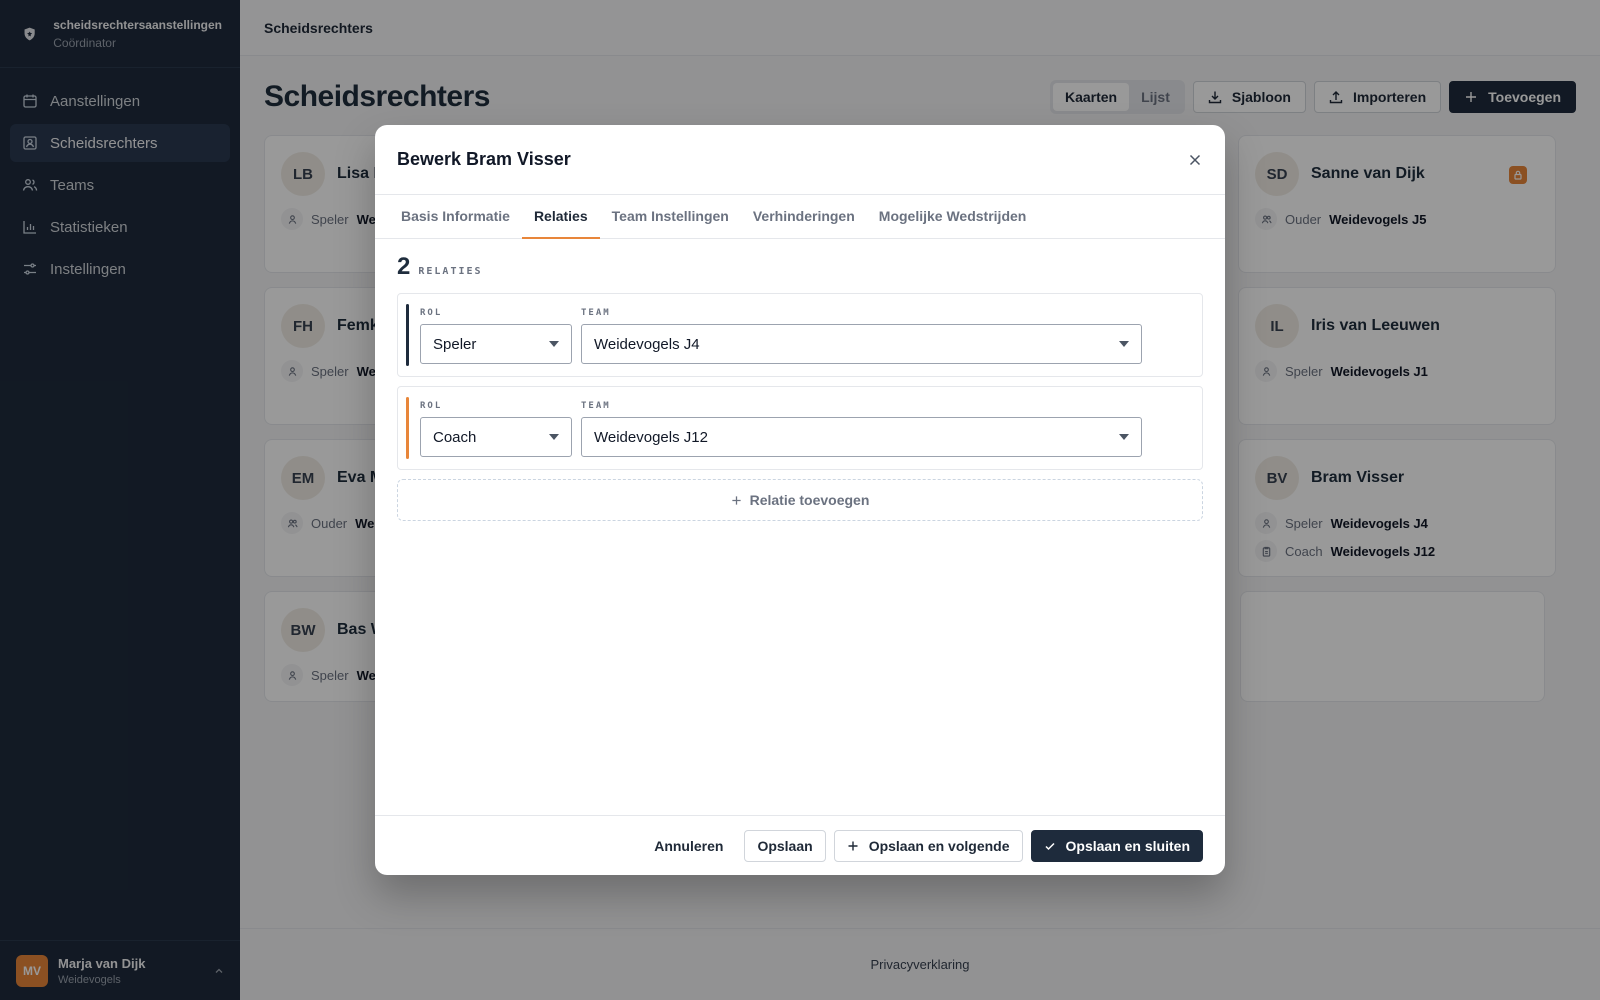 The width and height of the screenshot is (1600, 1000). I want to click on save-next-button: Opslaan en volgende, so click(928, 845).